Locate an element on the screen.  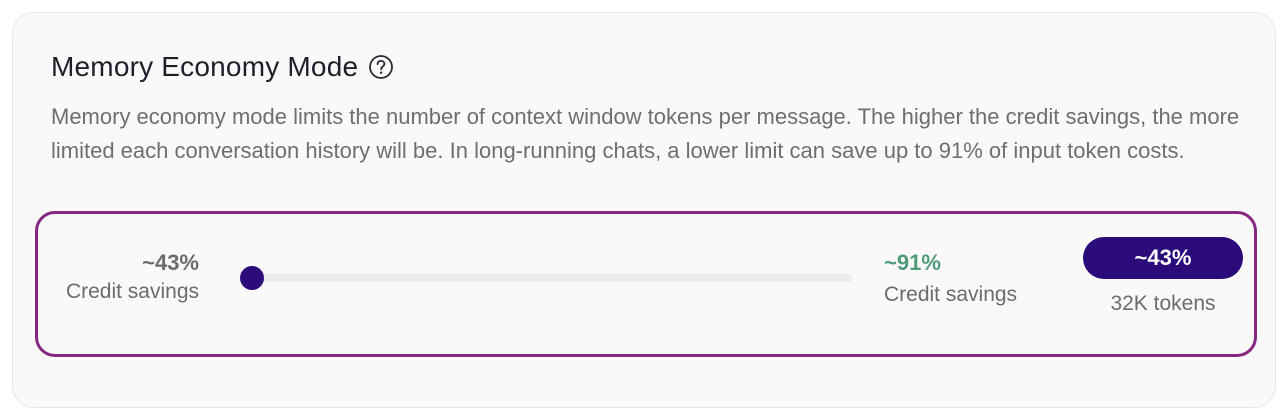
min-savings-value: ~43% is located at coordinates (170, 262).